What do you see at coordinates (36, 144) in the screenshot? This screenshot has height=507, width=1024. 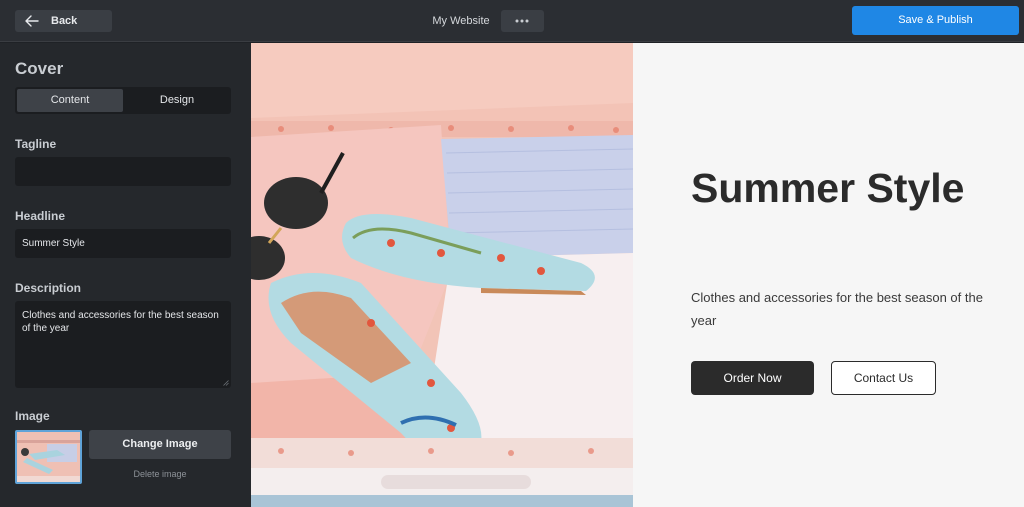 I see `tagline-label: Tagline` at bounding box center [36, 144].